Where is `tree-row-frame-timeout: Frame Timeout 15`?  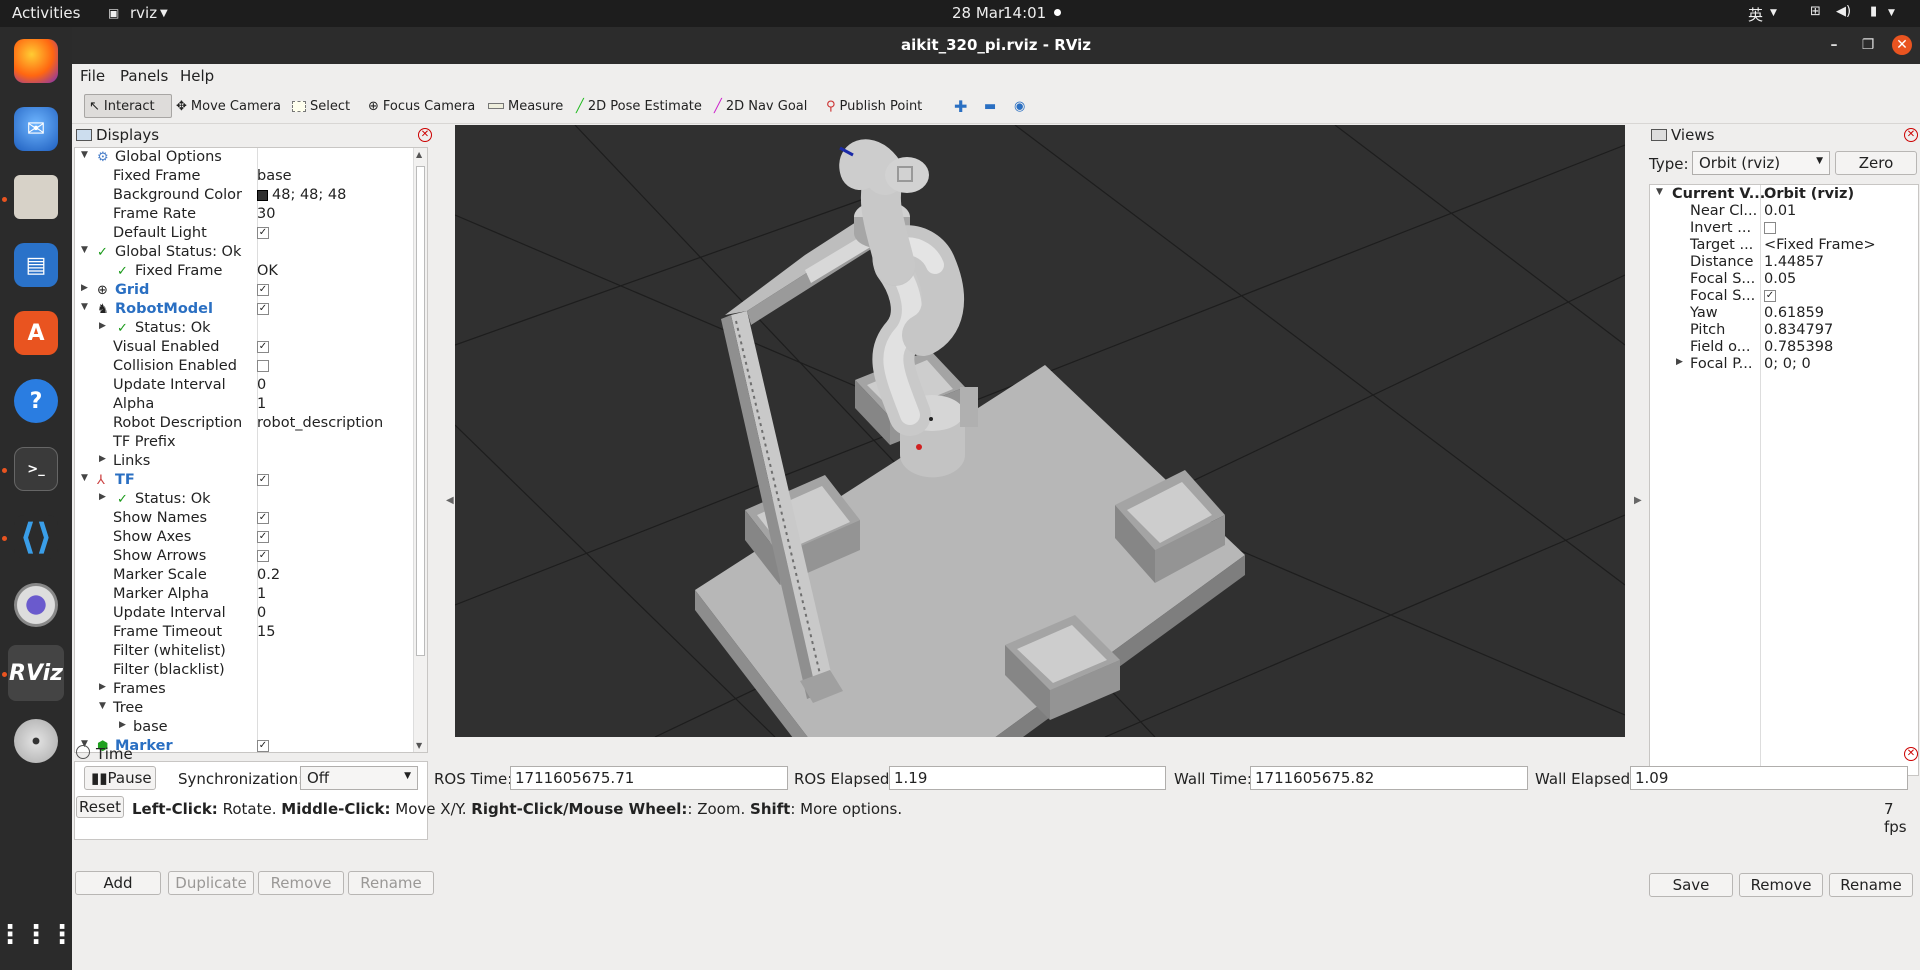
tree-row-frame-timeout: Frame Timeout 15 is located at coordinates (245, 632).